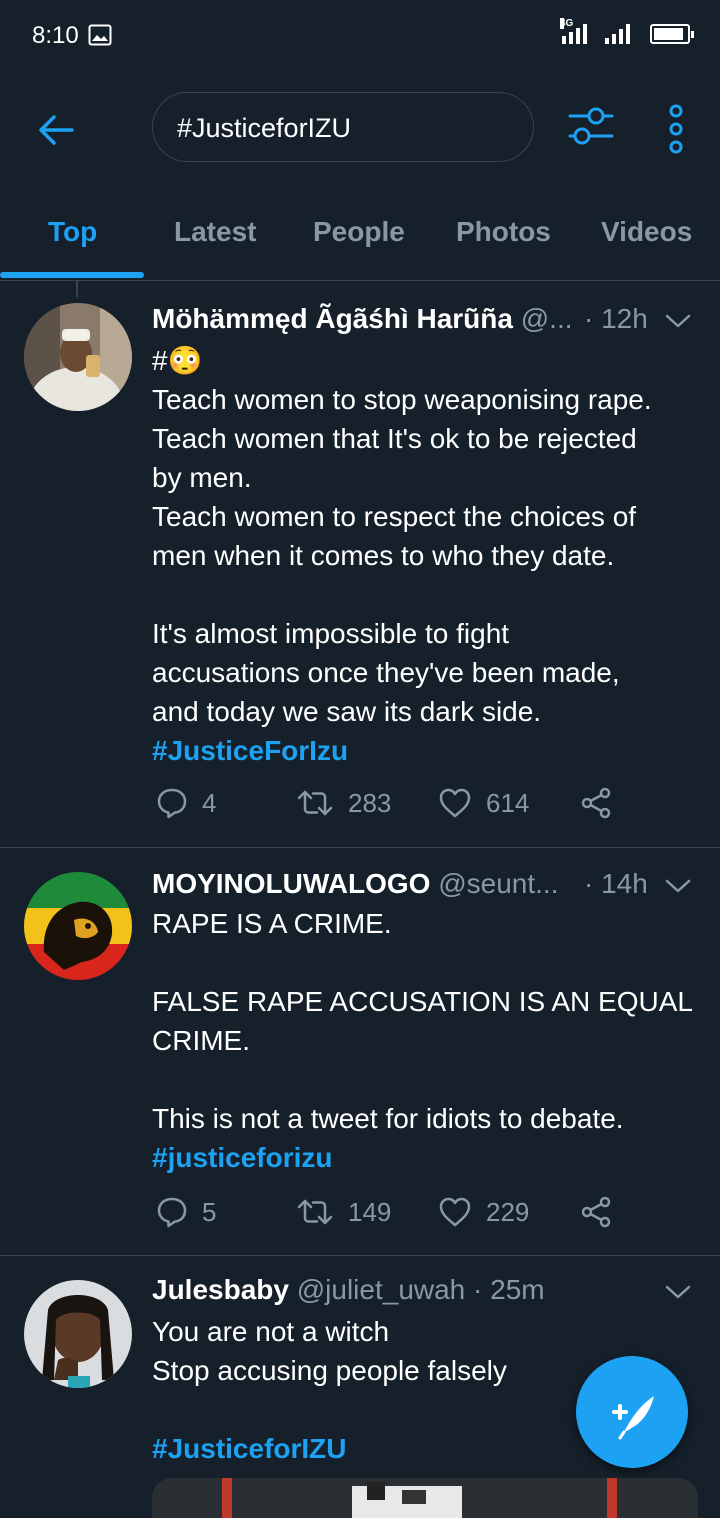 The height and width of the screenshot is (1518, 720). I want to click on reply-button: 4, so click(186, 803).